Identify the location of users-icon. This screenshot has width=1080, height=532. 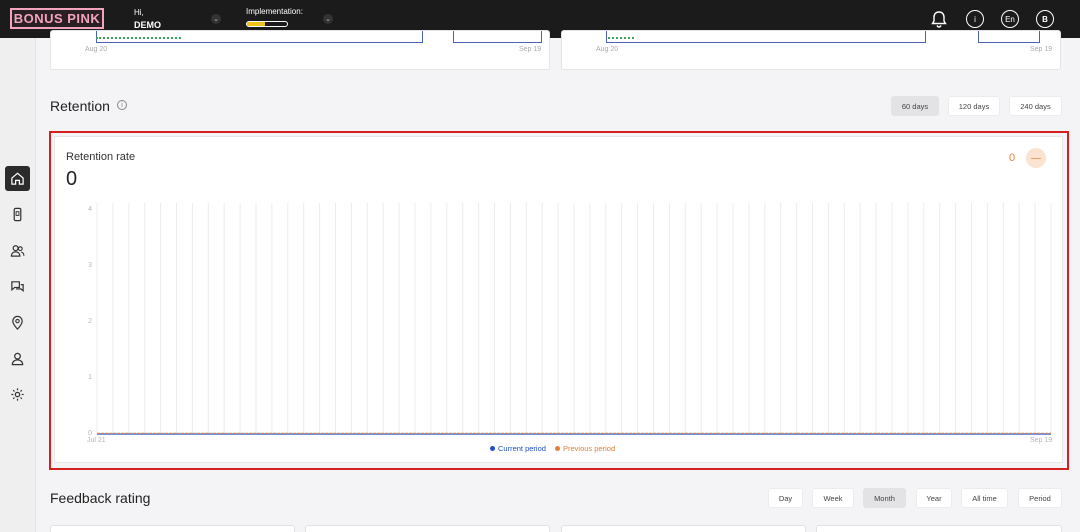
(17, 250).